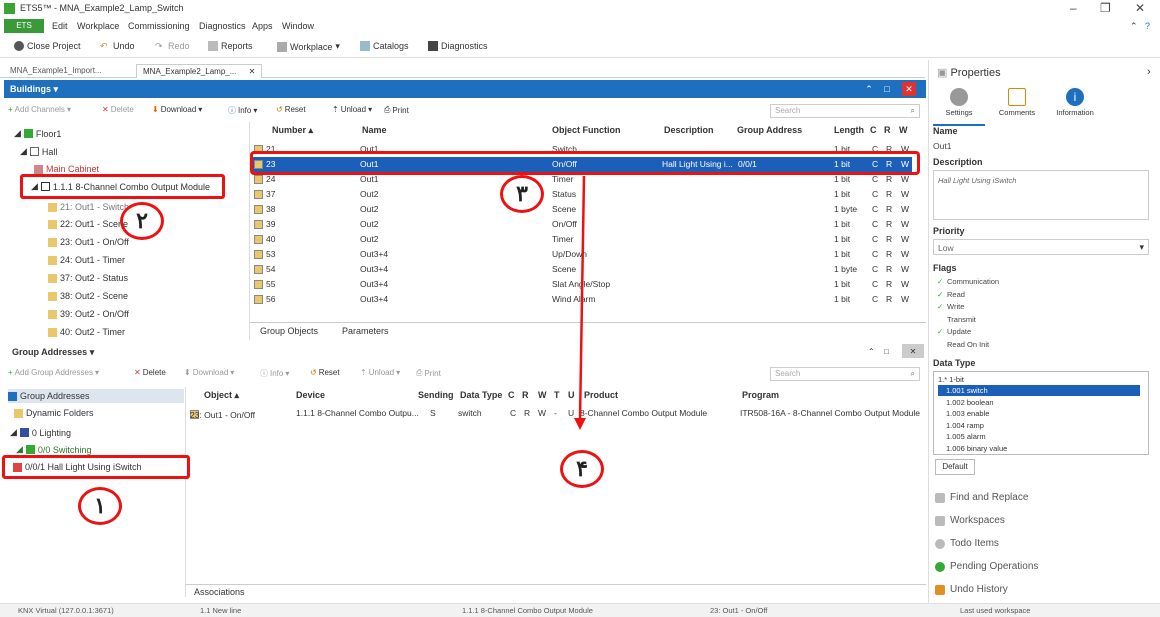 The width and height of the screenshot is (1160, 617). I want to click on annotation-marker-2: ٢, so click(142, 221).